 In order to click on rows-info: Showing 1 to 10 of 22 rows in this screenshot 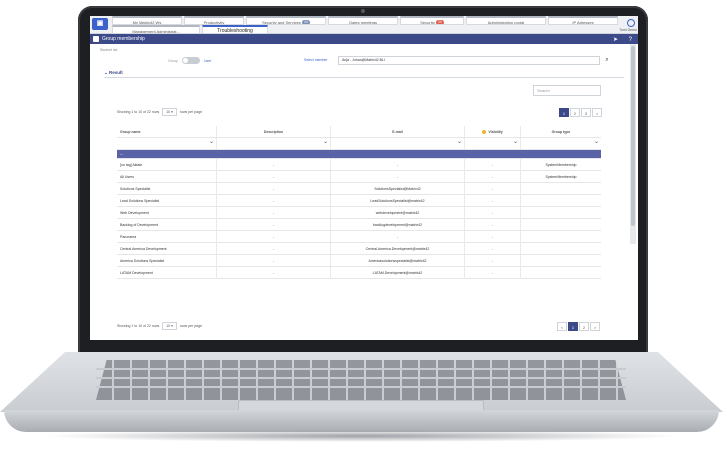, I will do `click(138, 112)`.